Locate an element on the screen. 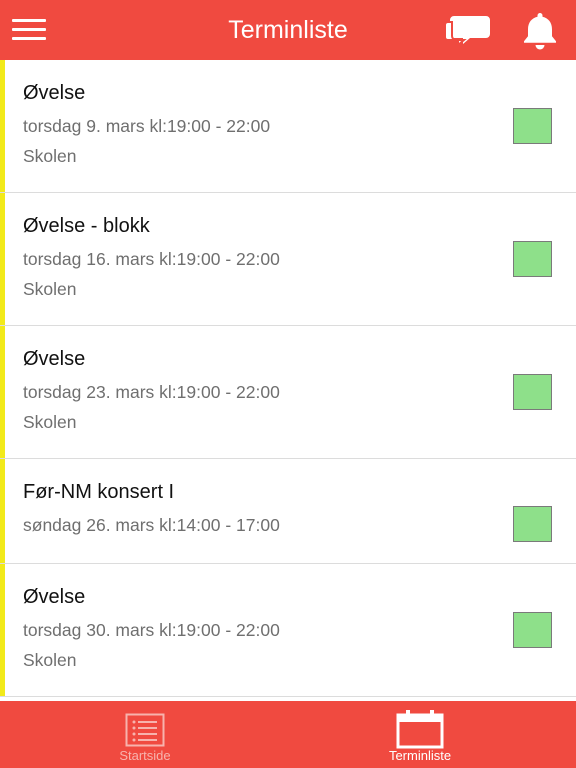 The image size is (576, 768). tab-label: Startside is located at coordinates (145, 755).